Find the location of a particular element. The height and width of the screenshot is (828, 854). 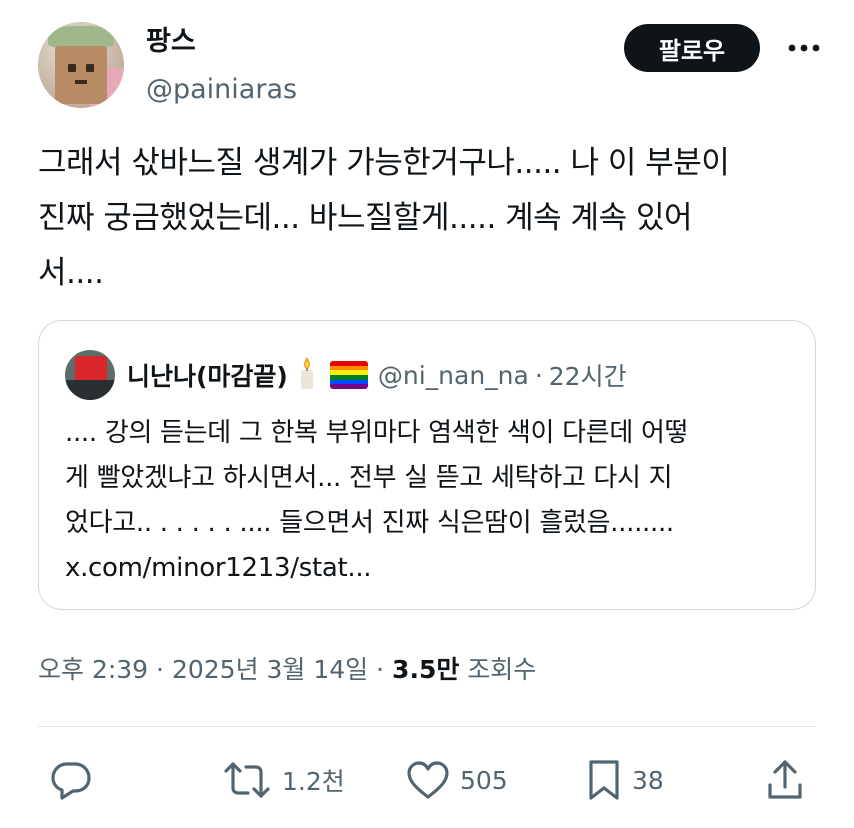

views-label: 조회수 is located at coordinates (502, 669).